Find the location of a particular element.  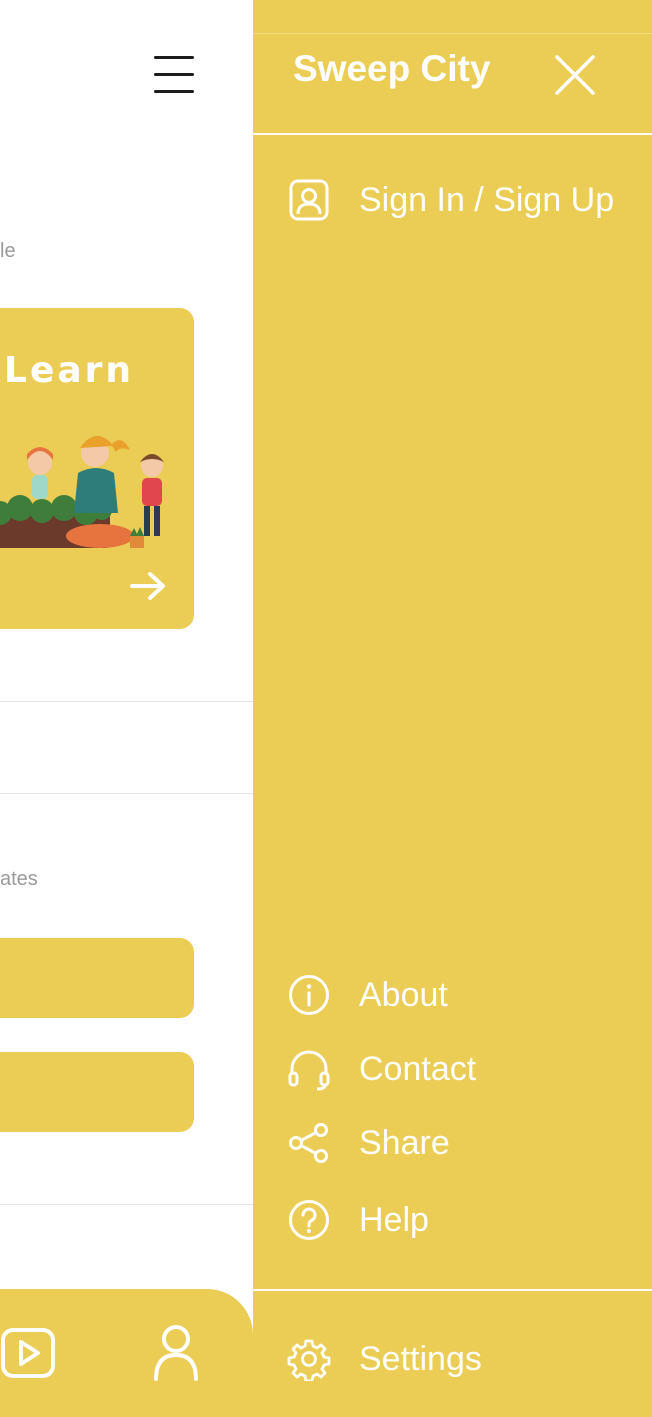

settings-item: Settings is located at coordinates (457, 1359).